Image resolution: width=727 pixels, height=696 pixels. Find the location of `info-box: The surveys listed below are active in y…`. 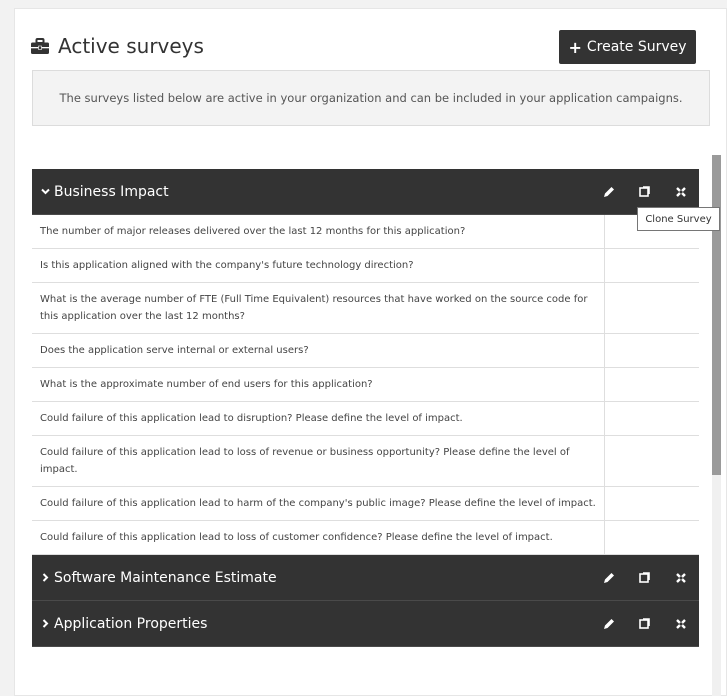

info-box: The surveys listed below are active in y… is located at coordinates (371, 98).